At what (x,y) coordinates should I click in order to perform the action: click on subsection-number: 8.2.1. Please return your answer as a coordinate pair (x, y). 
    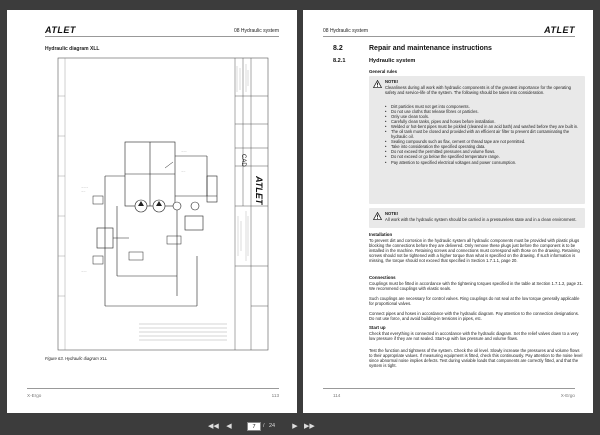
    Looking at the image, I should click on (339, 61).